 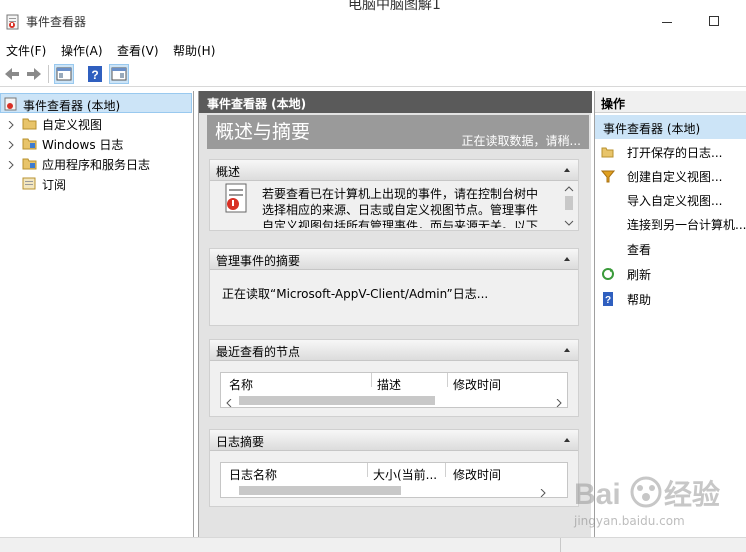 What do you see at coordinates (597, 494) in the screenshot?
I see `svg-text: Bai` at bounding box center [597, 494].